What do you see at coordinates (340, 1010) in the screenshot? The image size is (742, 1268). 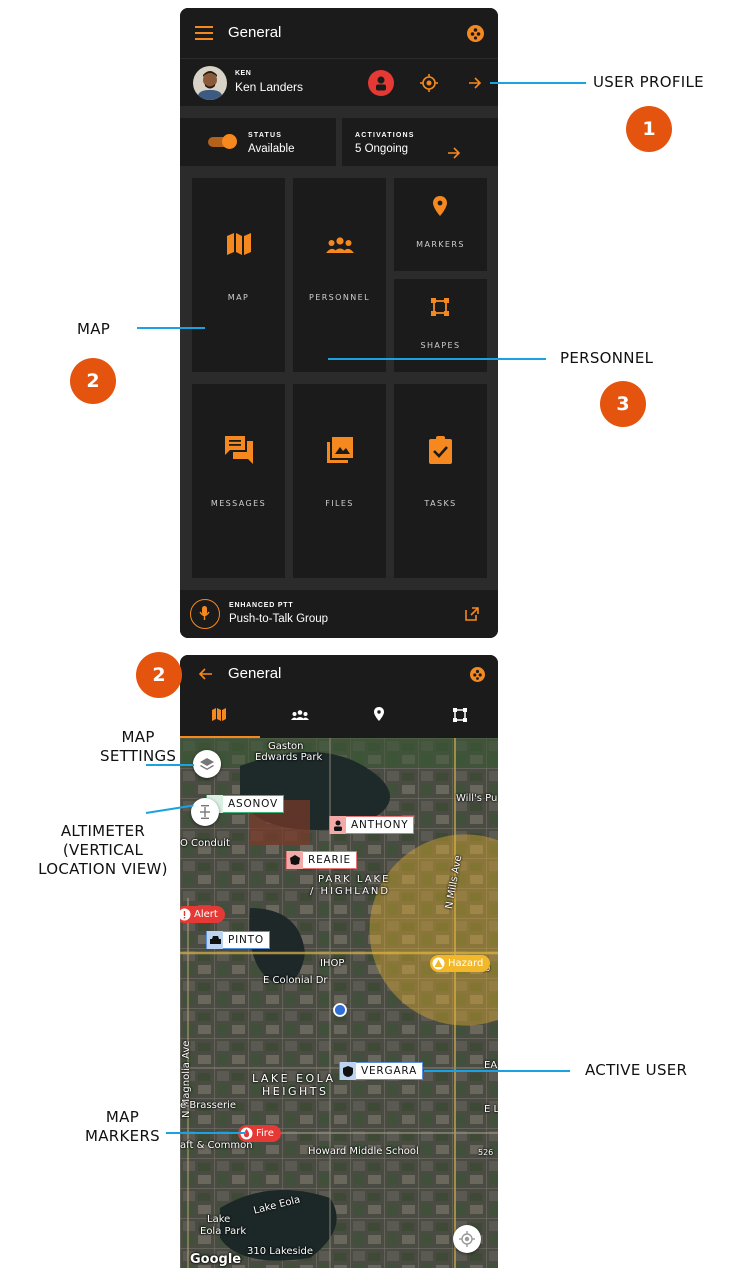 I see `active-user-location` at bounding box center [340, 1010].